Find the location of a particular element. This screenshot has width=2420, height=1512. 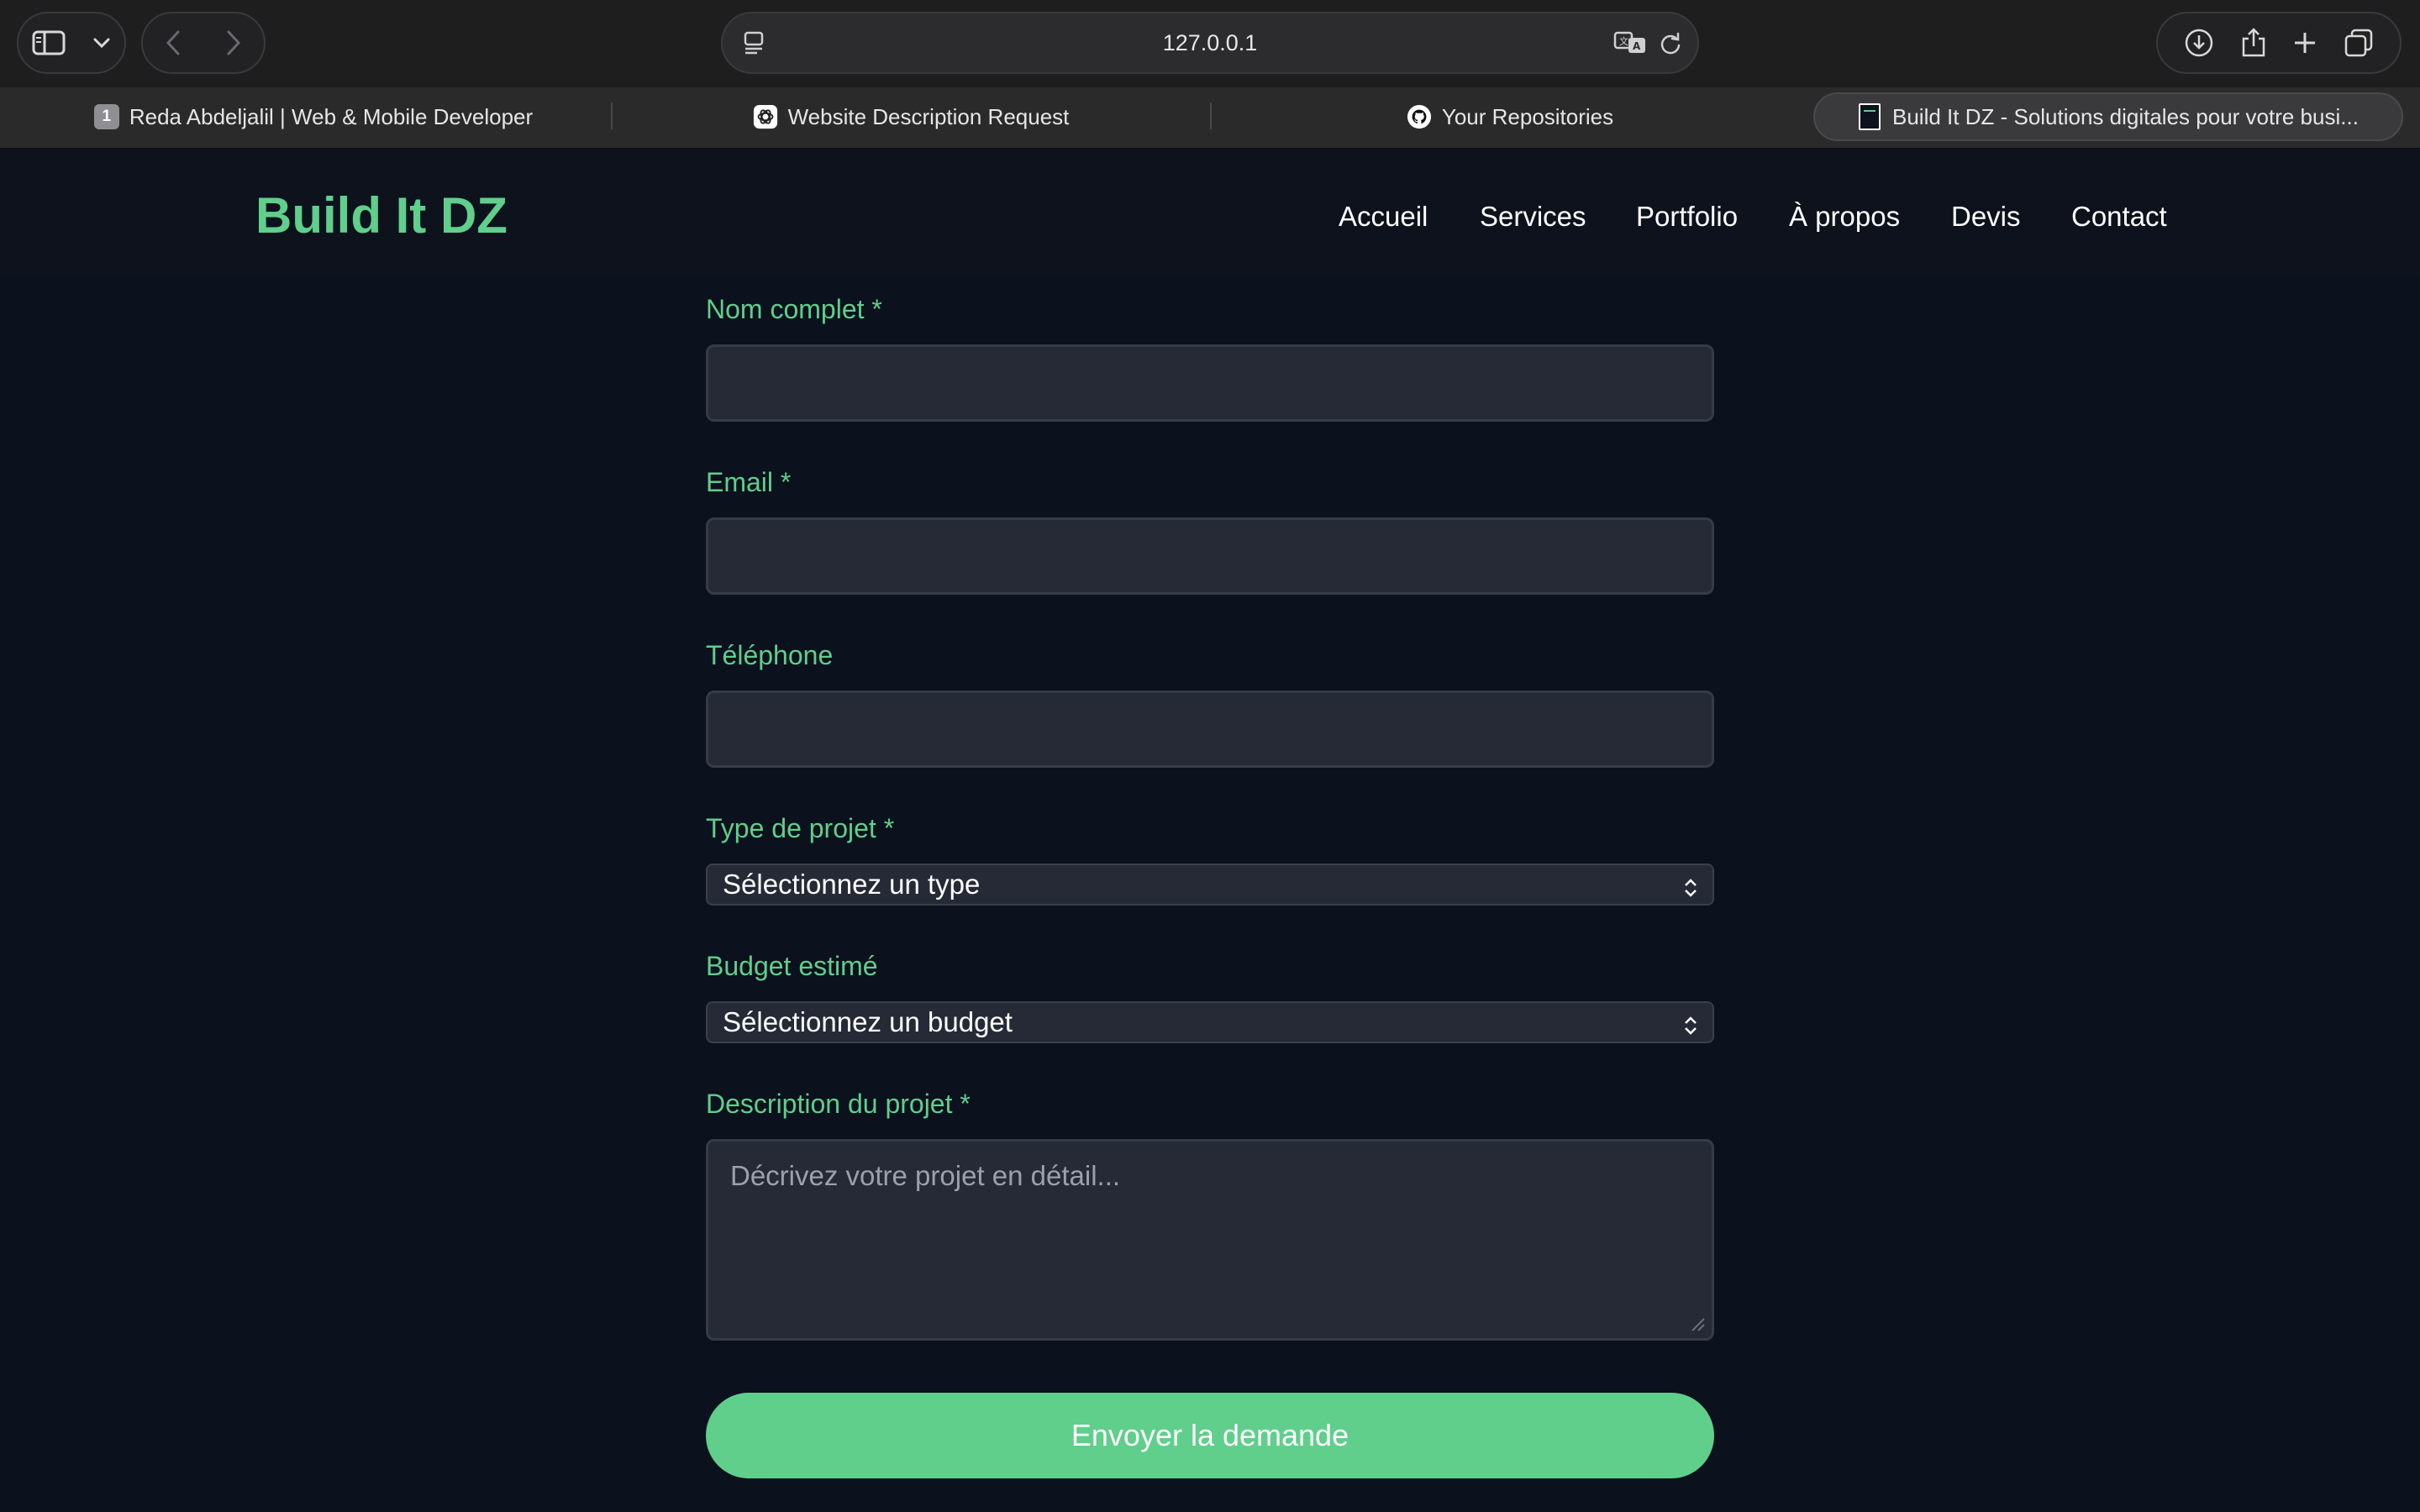

budget-label: Budget estimé is located at coordinates (792, 966).